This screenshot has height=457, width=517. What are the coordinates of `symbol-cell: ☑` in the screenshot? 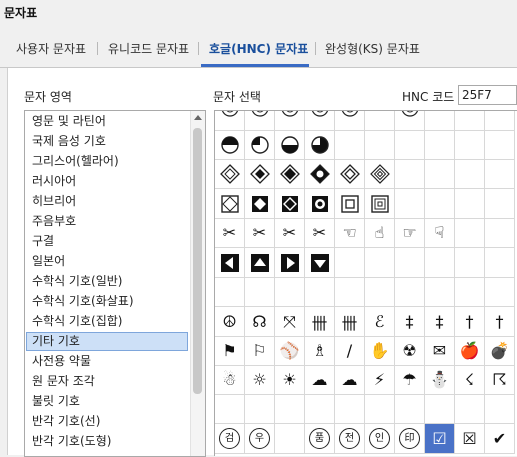 It's located at (440, 439).